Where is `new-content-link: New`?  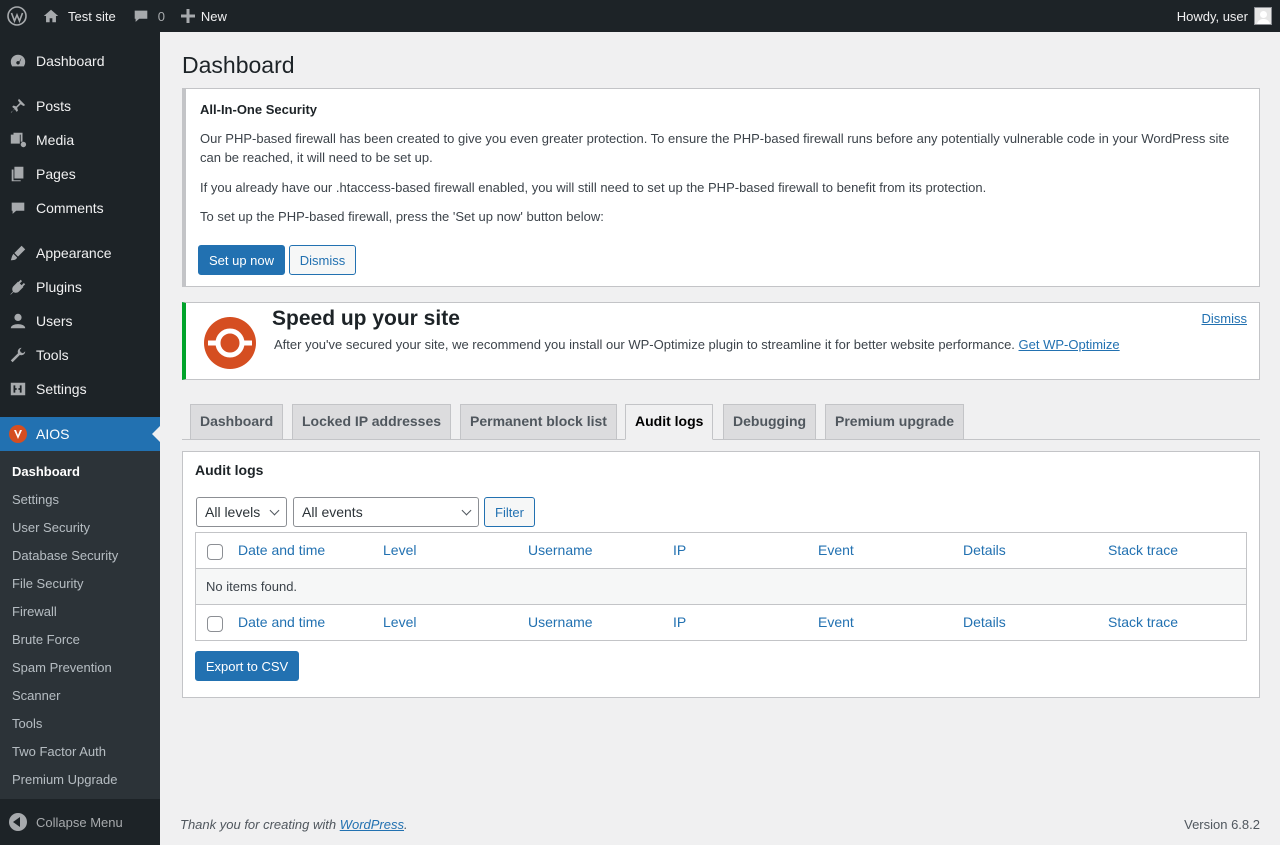 new-content-link: New is located at coordinates (204, 16).